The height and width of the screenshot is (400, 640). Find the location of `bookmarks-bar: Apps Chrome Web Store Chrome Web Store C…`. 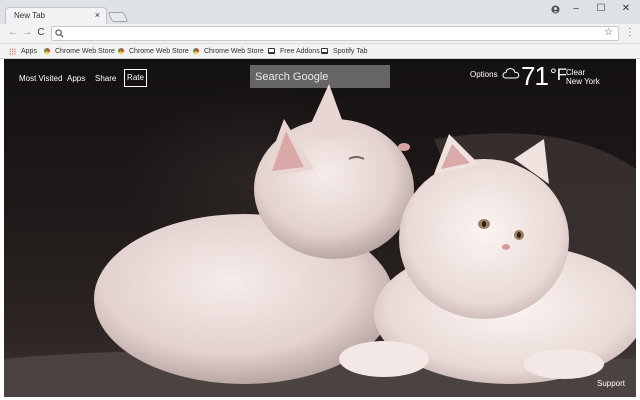

bookmarks-bar: Apps Chrome Web Store Chrome Web Store C… is located at coordinates (320, 51).